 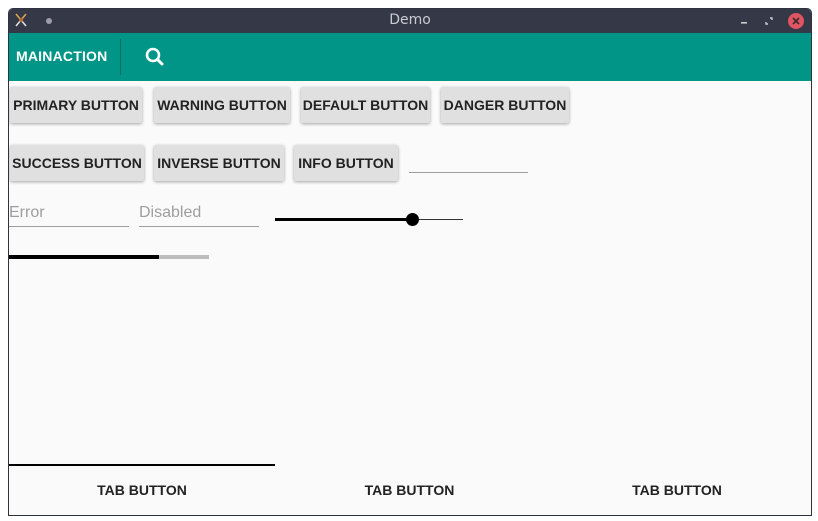 I want to click on slider-thumb, so click(x=412, y=219).